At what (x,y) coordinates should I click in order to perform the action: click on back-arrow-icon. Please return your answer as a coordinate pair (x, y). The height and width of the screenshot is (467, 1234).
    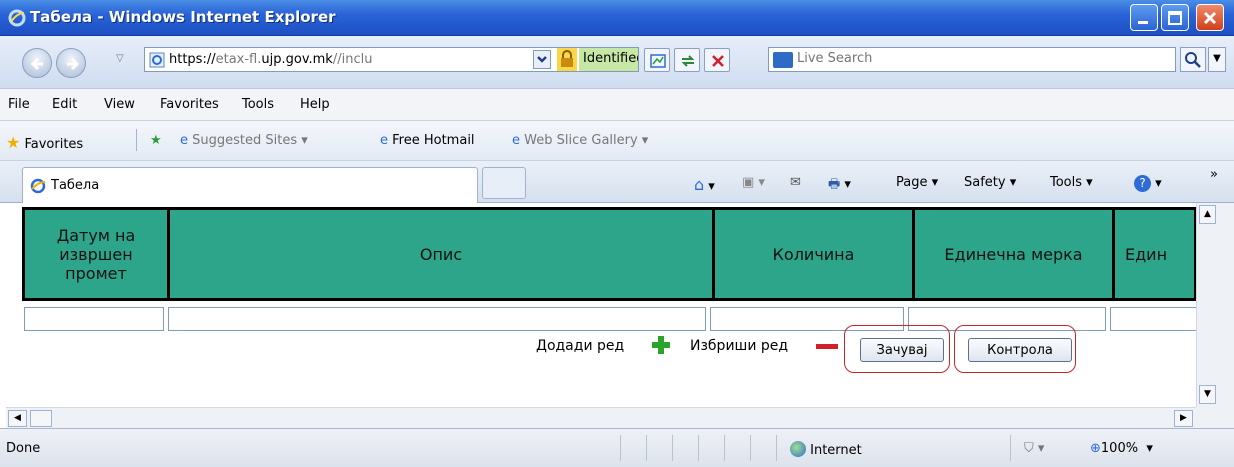
    Looking at the image, I should click on (36, 64).